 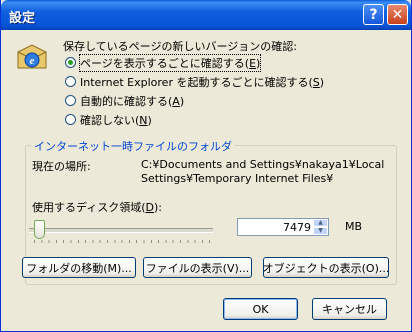 What do you see at coordinates (237, 178) in the screenshot?
I see `location-path-line2: Settings¥Temporary Internet Files¥` at bounding box center [237, 178].